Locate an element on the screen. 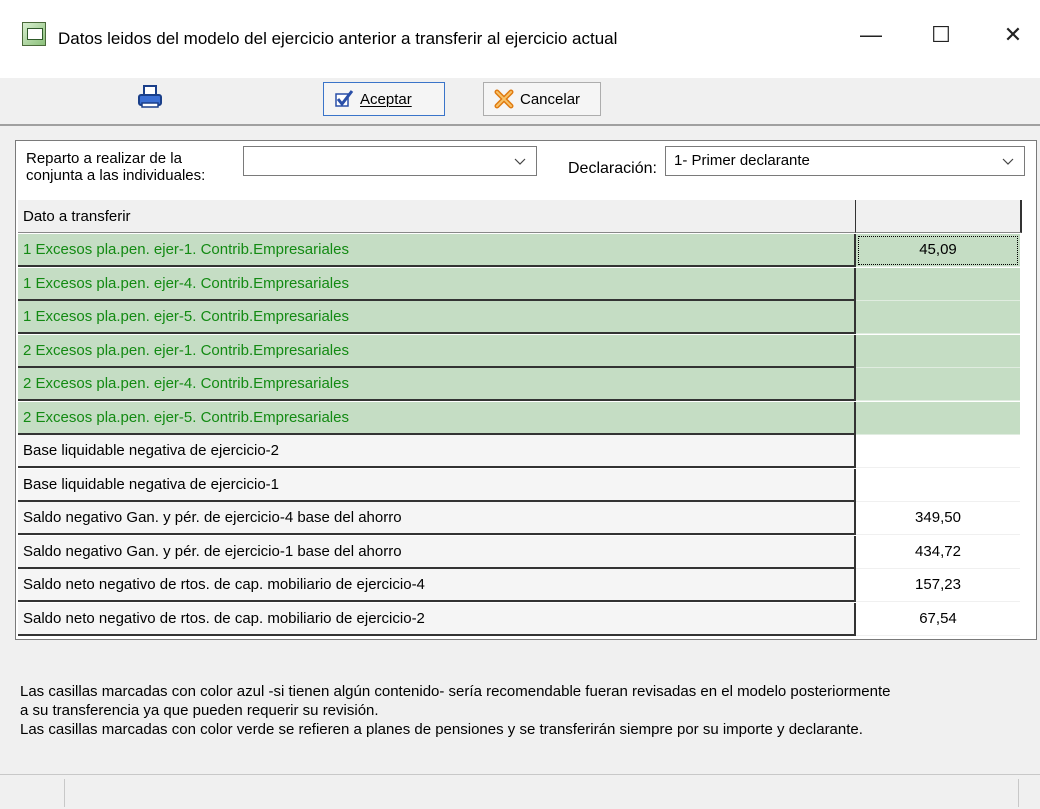 This screenshot has width=1040, height=809. reparto-select is located at coordinates (390, 161).